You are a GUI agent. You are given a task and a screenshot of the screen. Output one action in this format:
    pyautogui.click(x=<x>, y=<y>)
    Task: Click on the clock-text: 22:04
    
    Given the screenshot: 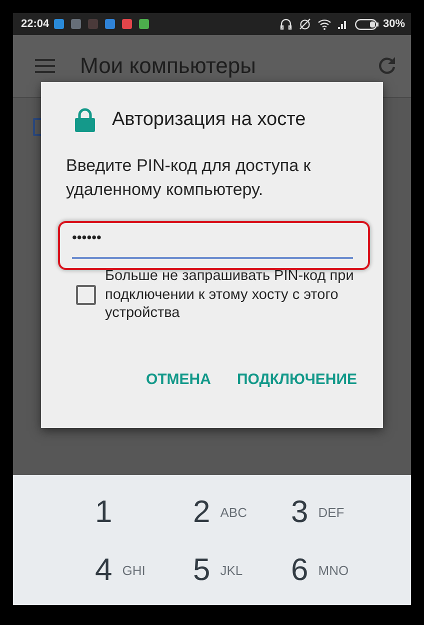 What is the action you would take?
    pyautogui.click(x=35, y=24)
    